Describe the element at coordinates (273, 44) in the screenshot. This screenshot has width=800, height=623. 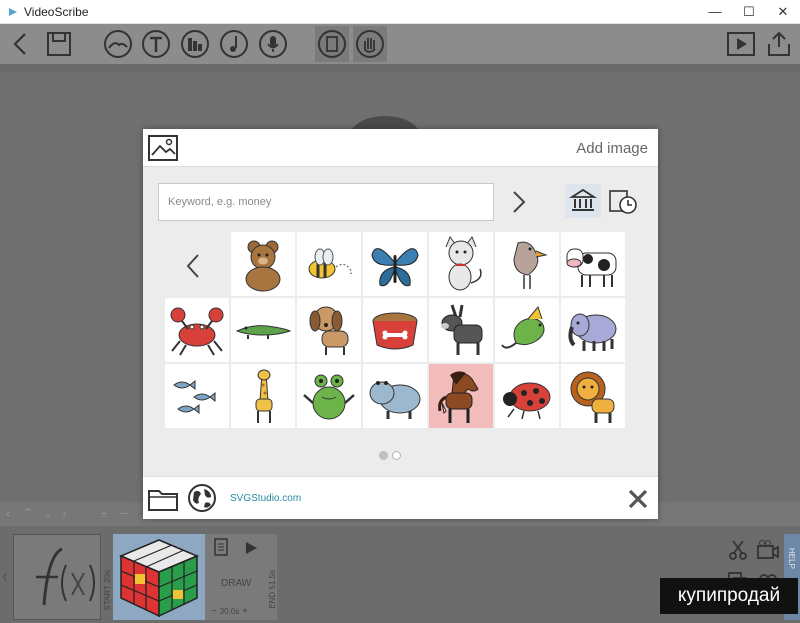
I see `voiceover-icon` at that location.